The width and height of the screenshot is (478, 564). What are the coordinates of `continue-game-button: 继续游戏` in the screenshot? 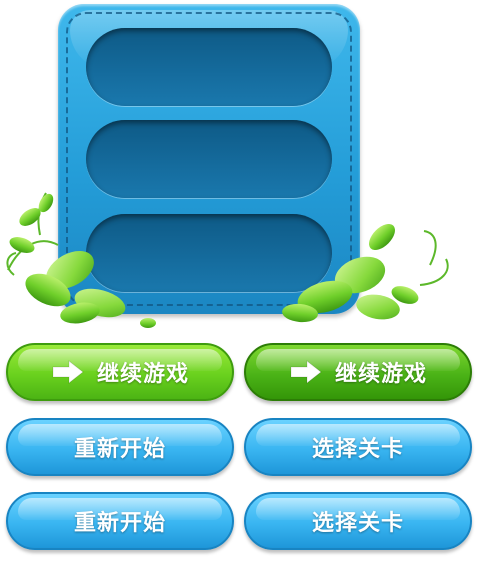 It's located at (120, 372).